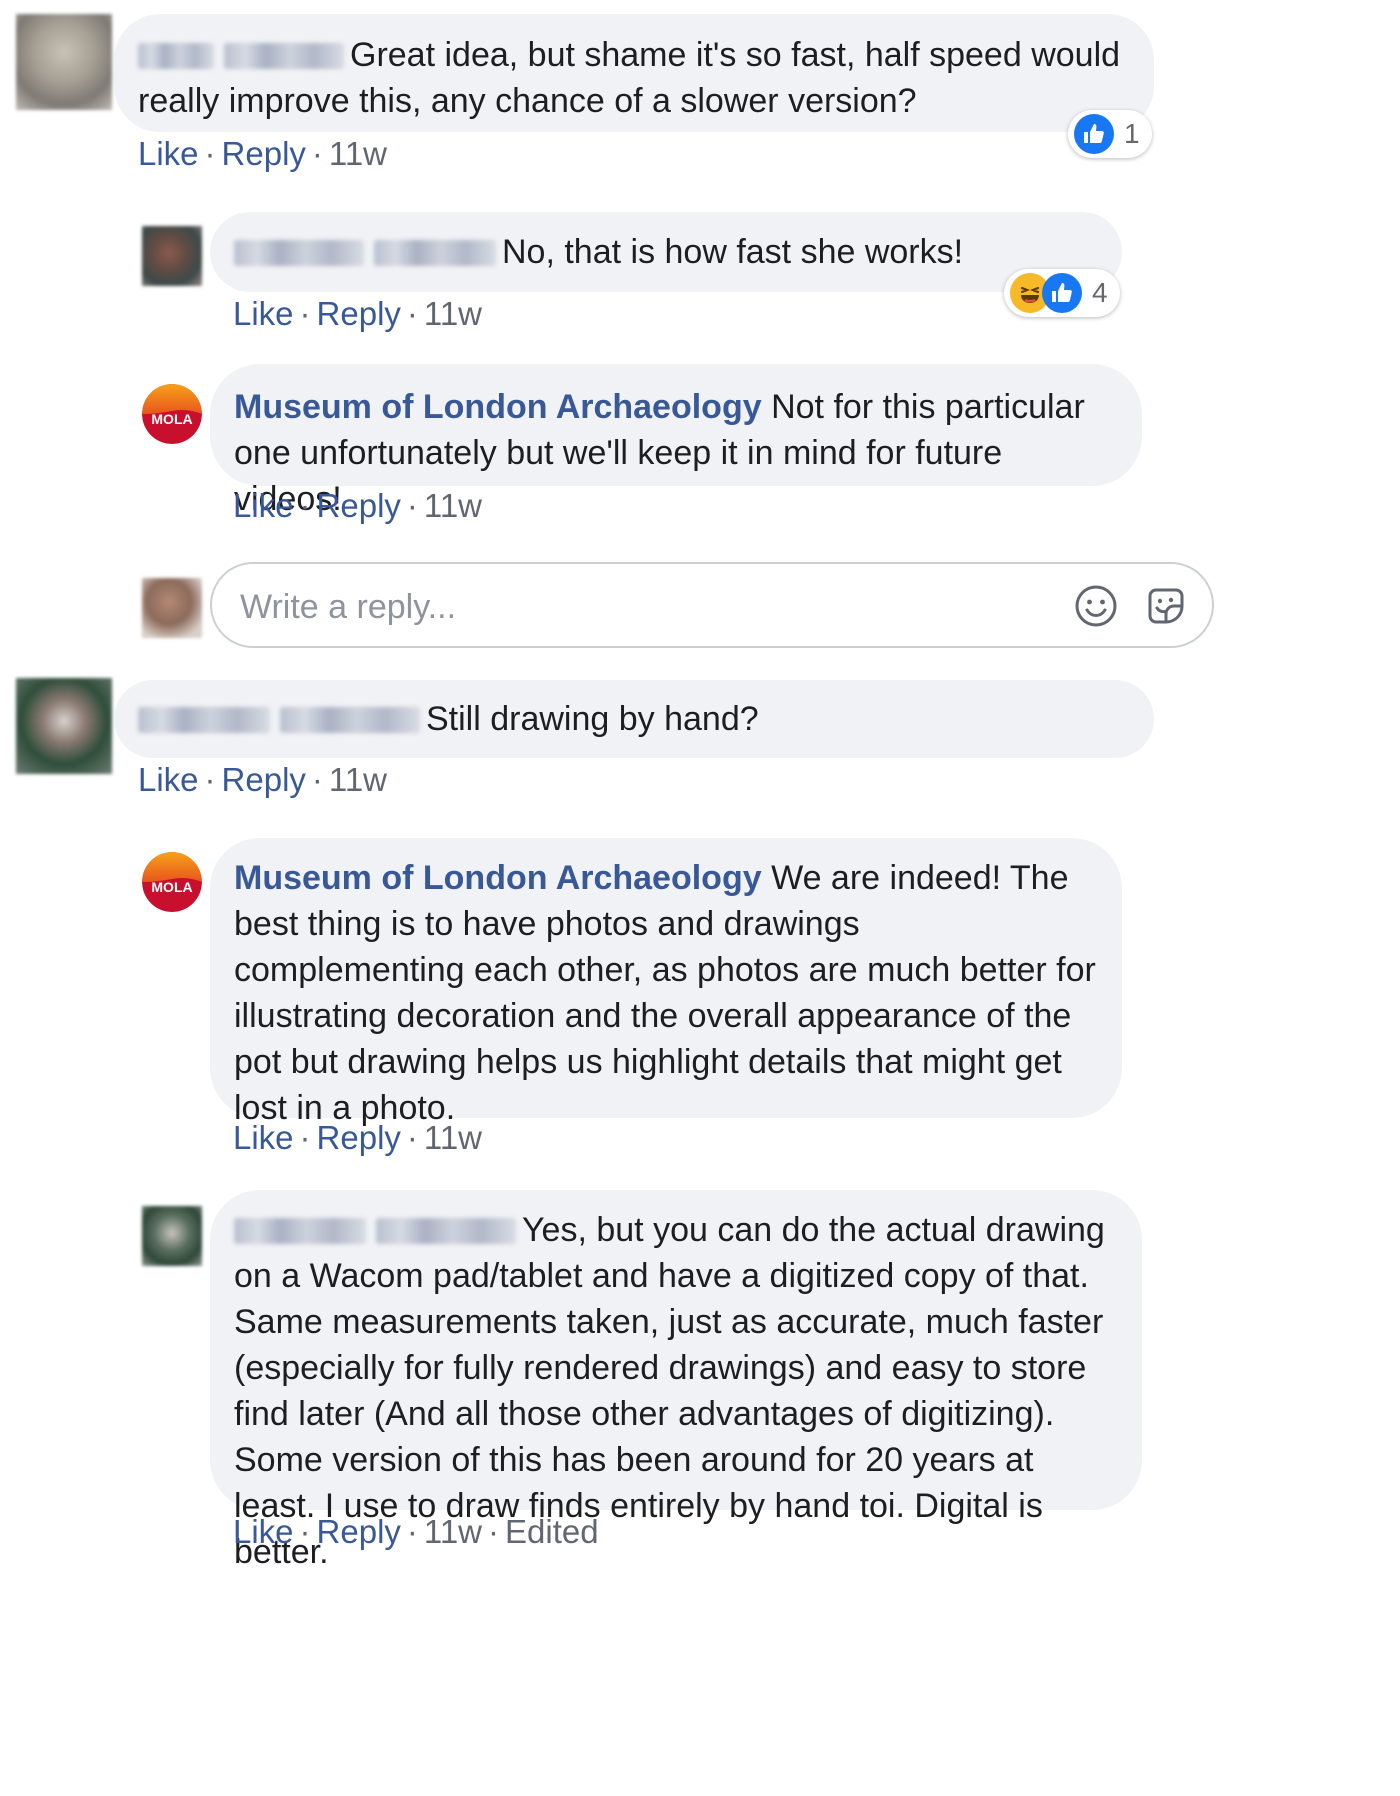 Image resolution: width=1400 pixels, height=1796 pixels. I want to click on timestamp: 11w, so click(453, 1531).